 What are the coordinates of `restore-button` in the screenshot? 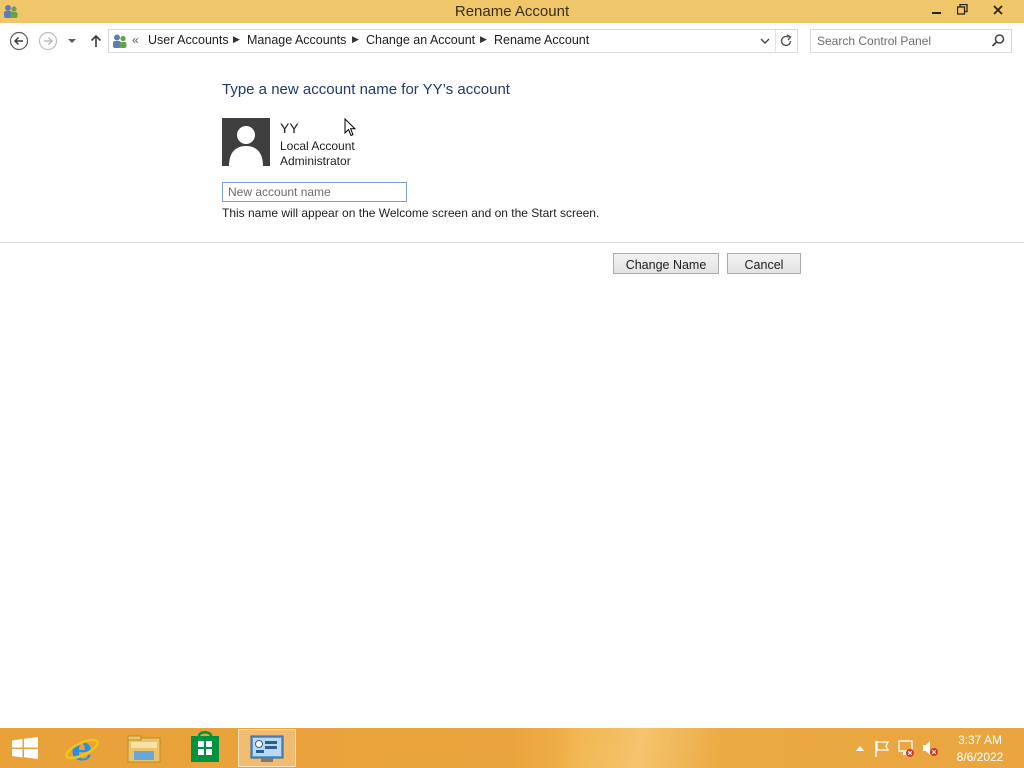 It's located at (962, 10).